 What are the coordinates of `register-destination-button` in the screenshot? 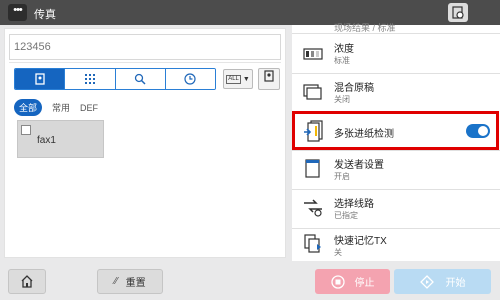 It's located at (269, 79).